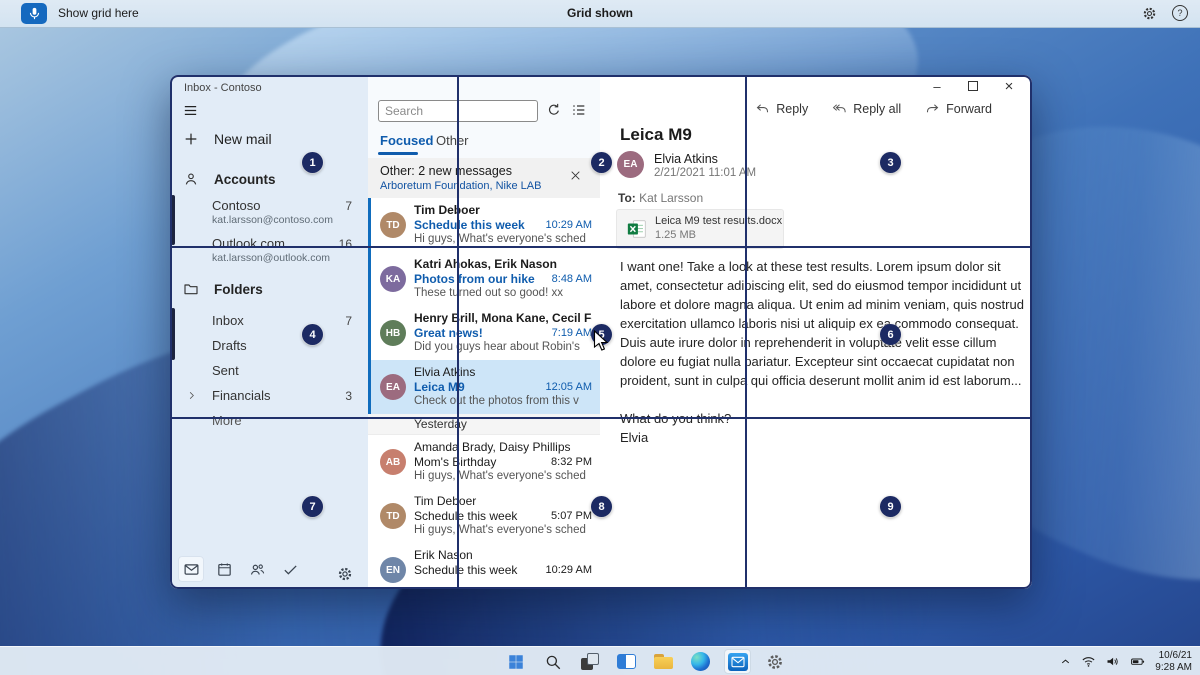 This screenshot has width=1200, height=675. Describe the element at coordinates (937, 86) in the screenshot. I see `minimize-button: –` at that location.